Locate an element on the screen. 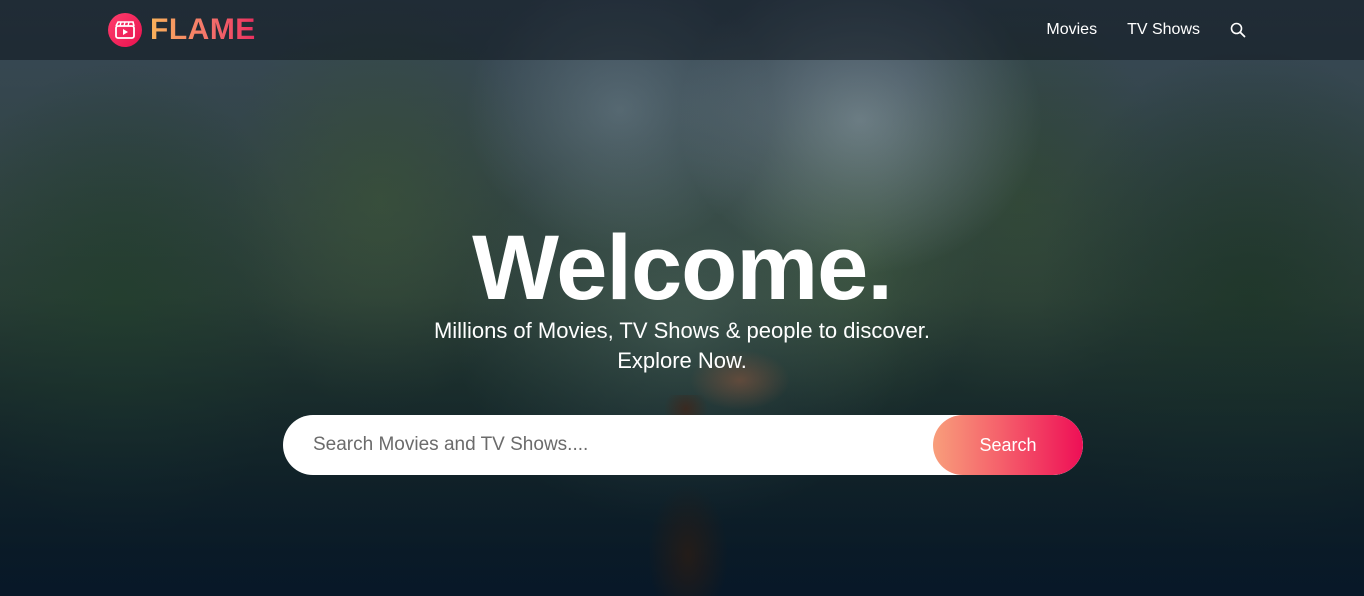  search-button: Search is located at coordinates (1008, 445).